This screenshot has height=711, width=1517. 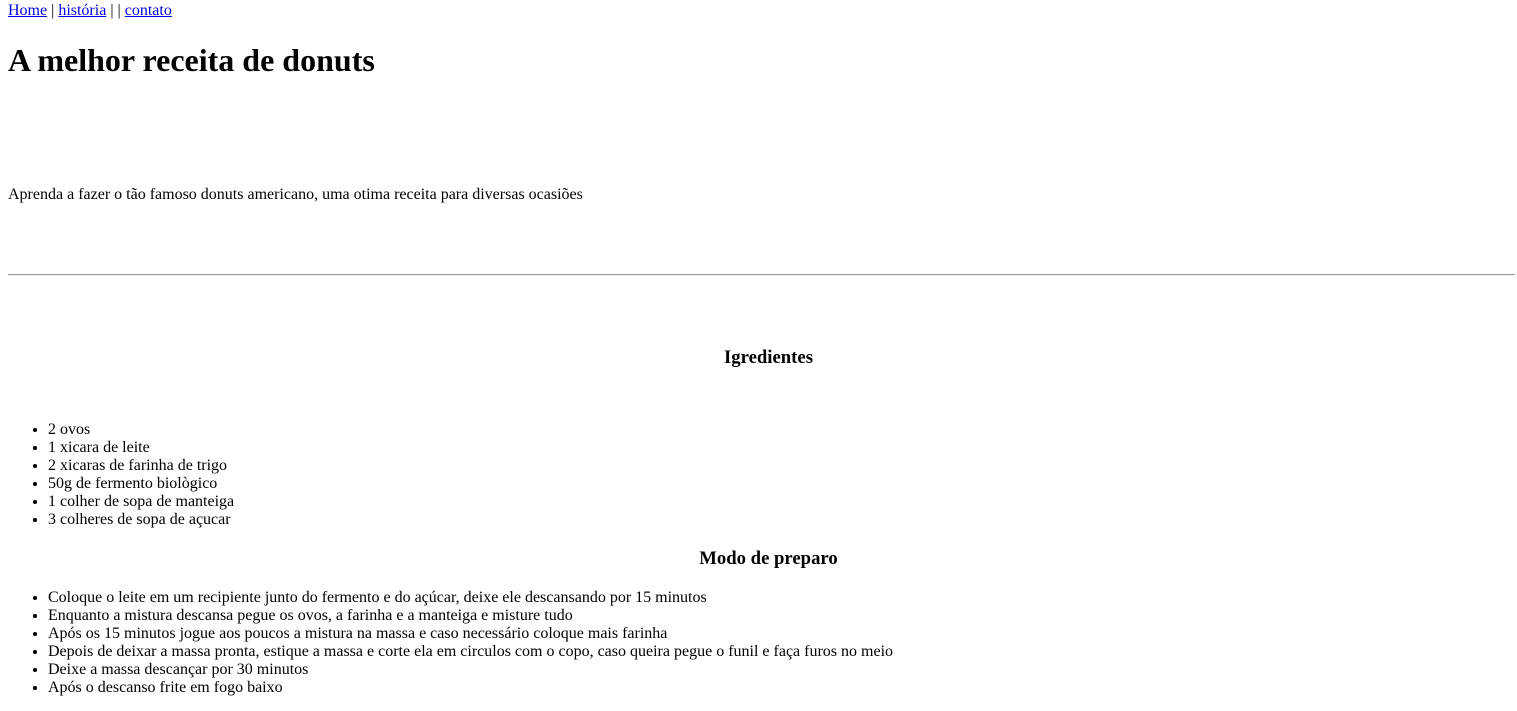 What do you see at coordinates (470, 670) in the screenshot?
I see `list-item: Deixe a massa descançar por 30 minutos` at bounding box center [470, 670].